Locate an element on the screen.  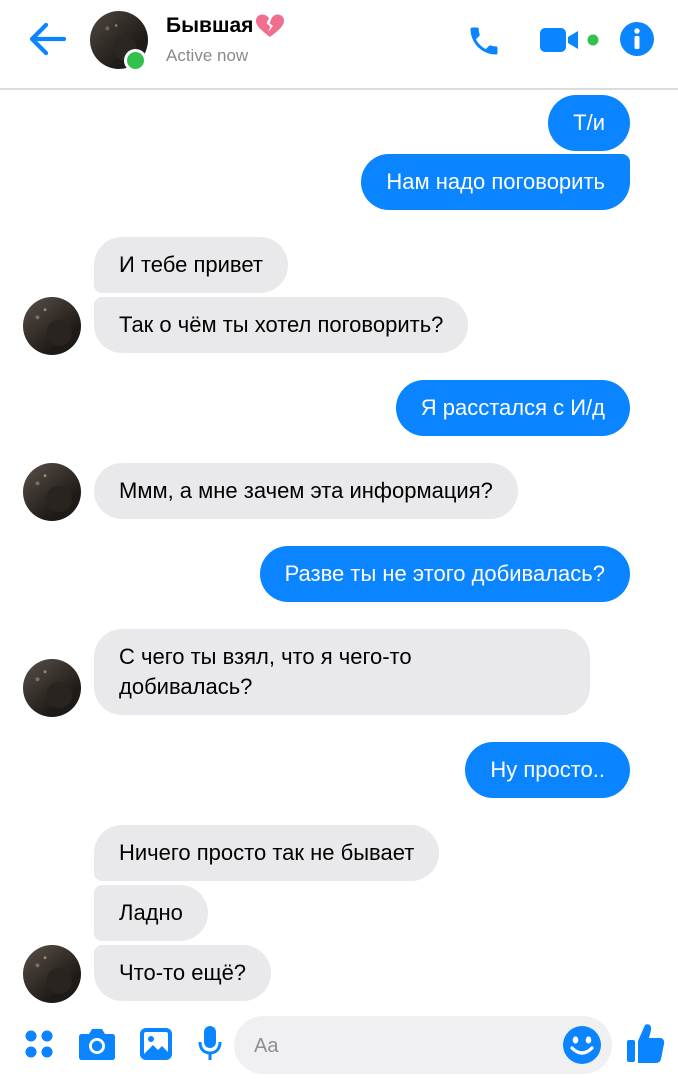
outgoing-message: Я расстался с И/д is located at coordinates (512, 408).